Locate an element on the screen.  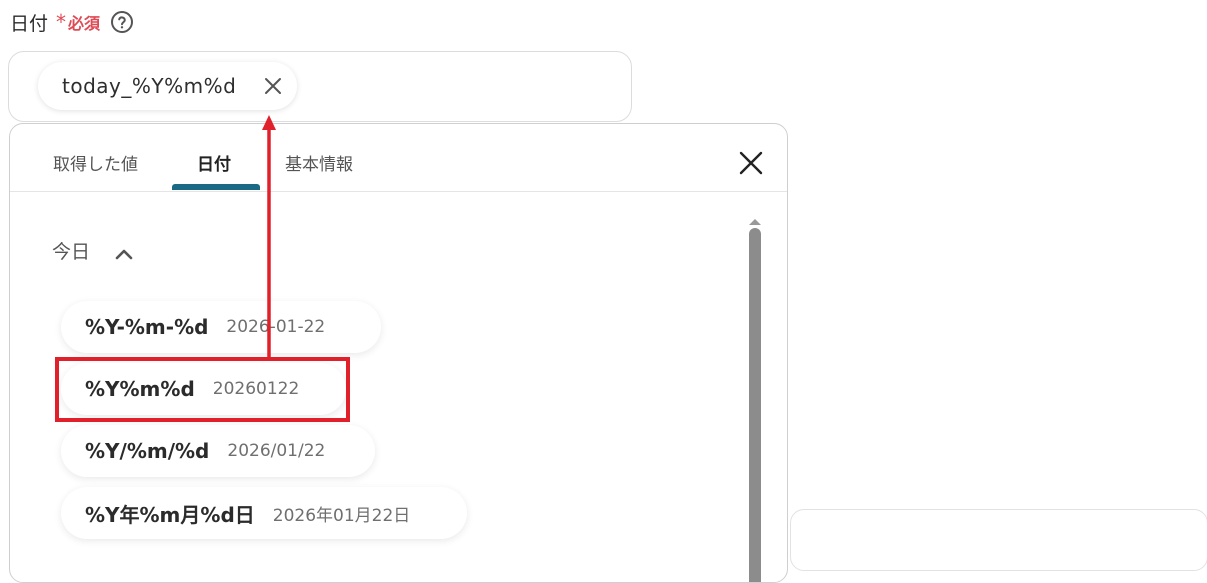
scroll-up-arrow-icon is located at coordinates (755, 218).